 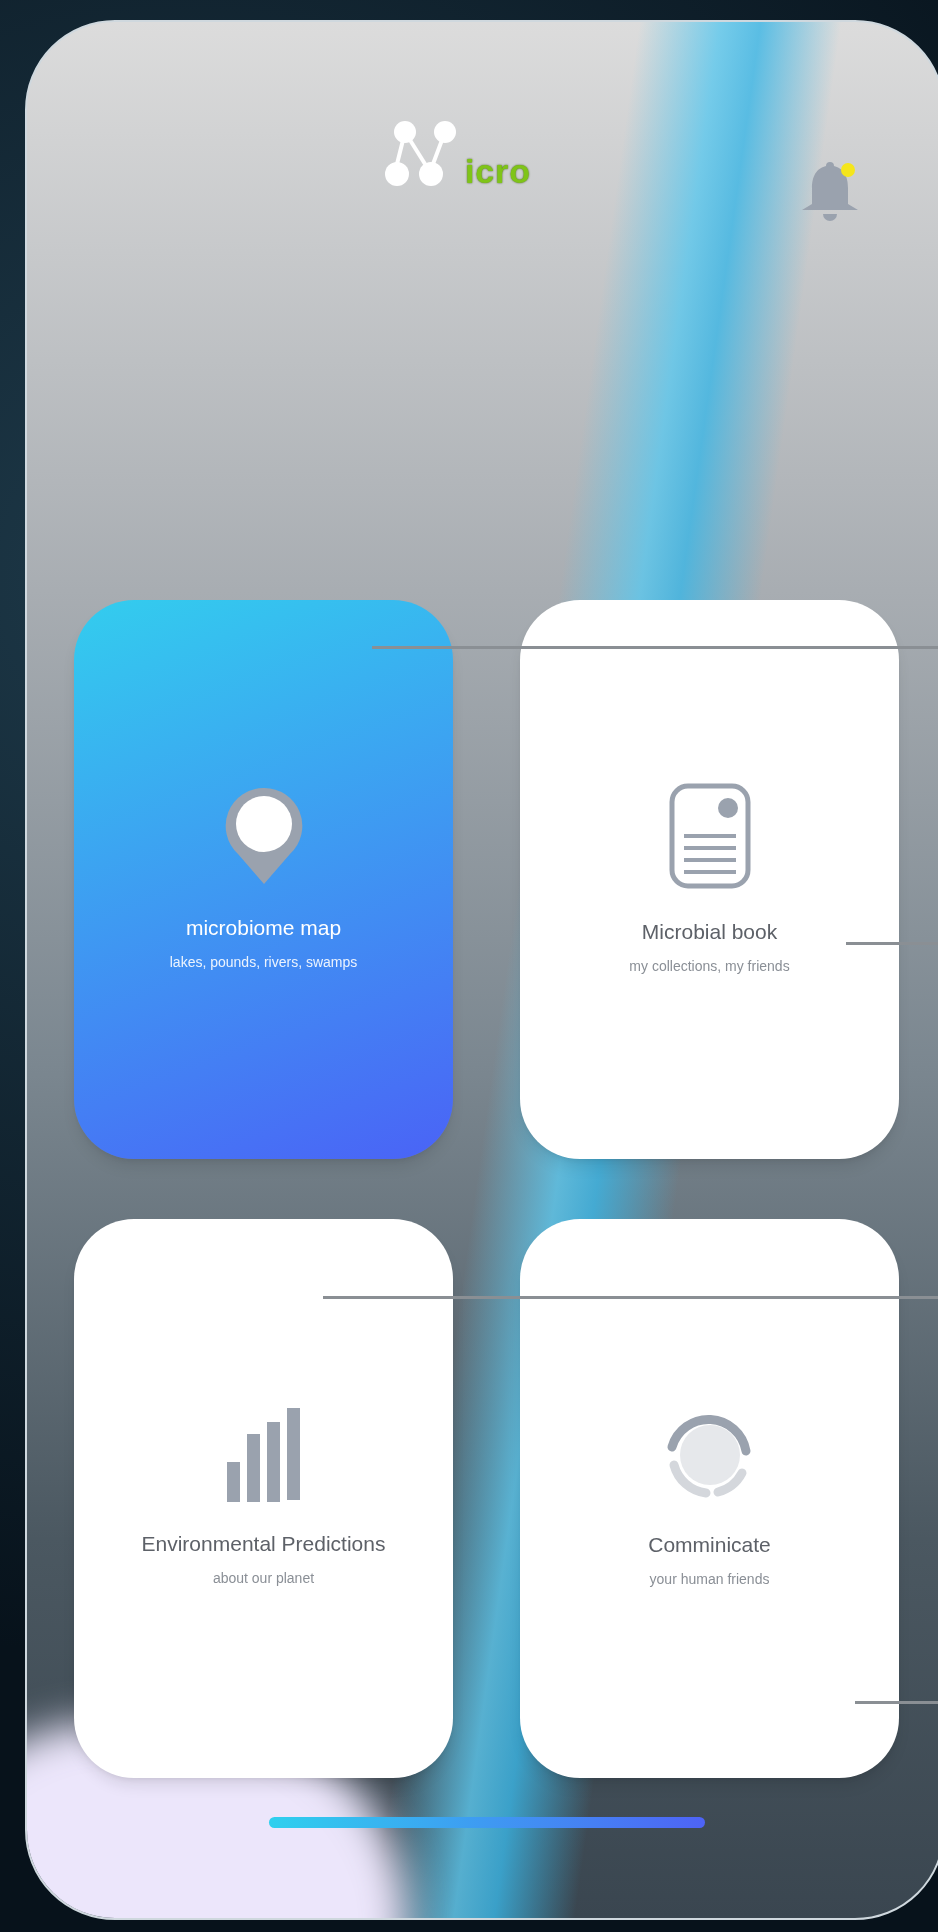 I want to click on logo-text: icro, so click(x=498, y=171).